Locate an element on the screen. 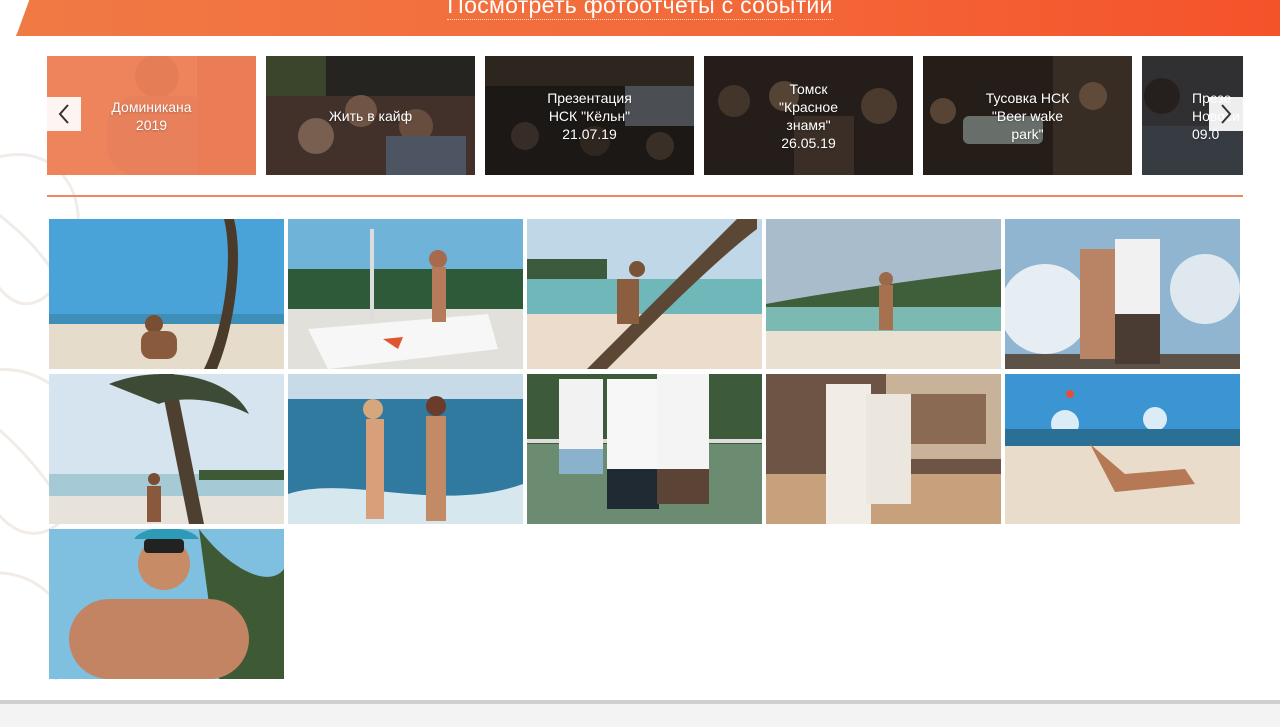  events-banner: Посмотреть фотоотчеты с событий is located at coordinates (640, 18).